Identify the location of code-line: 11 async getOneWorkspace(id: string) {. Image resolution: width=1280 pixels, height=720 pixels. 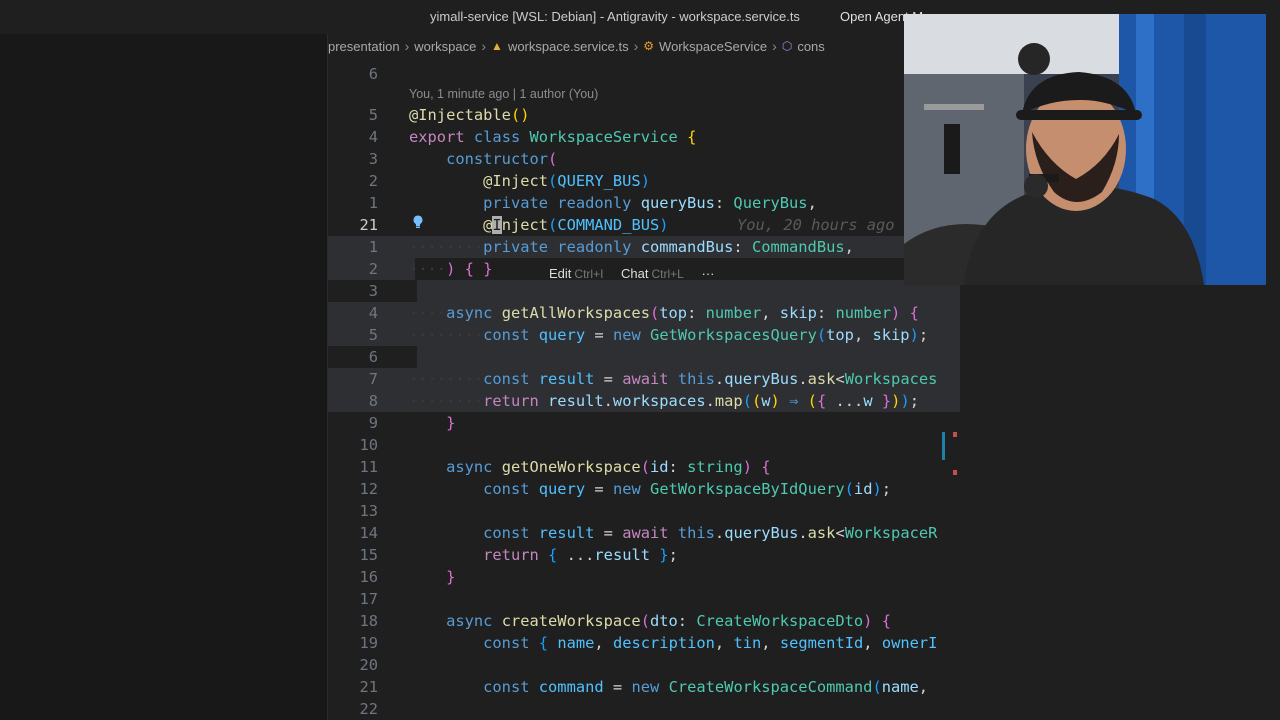
(644, 467).